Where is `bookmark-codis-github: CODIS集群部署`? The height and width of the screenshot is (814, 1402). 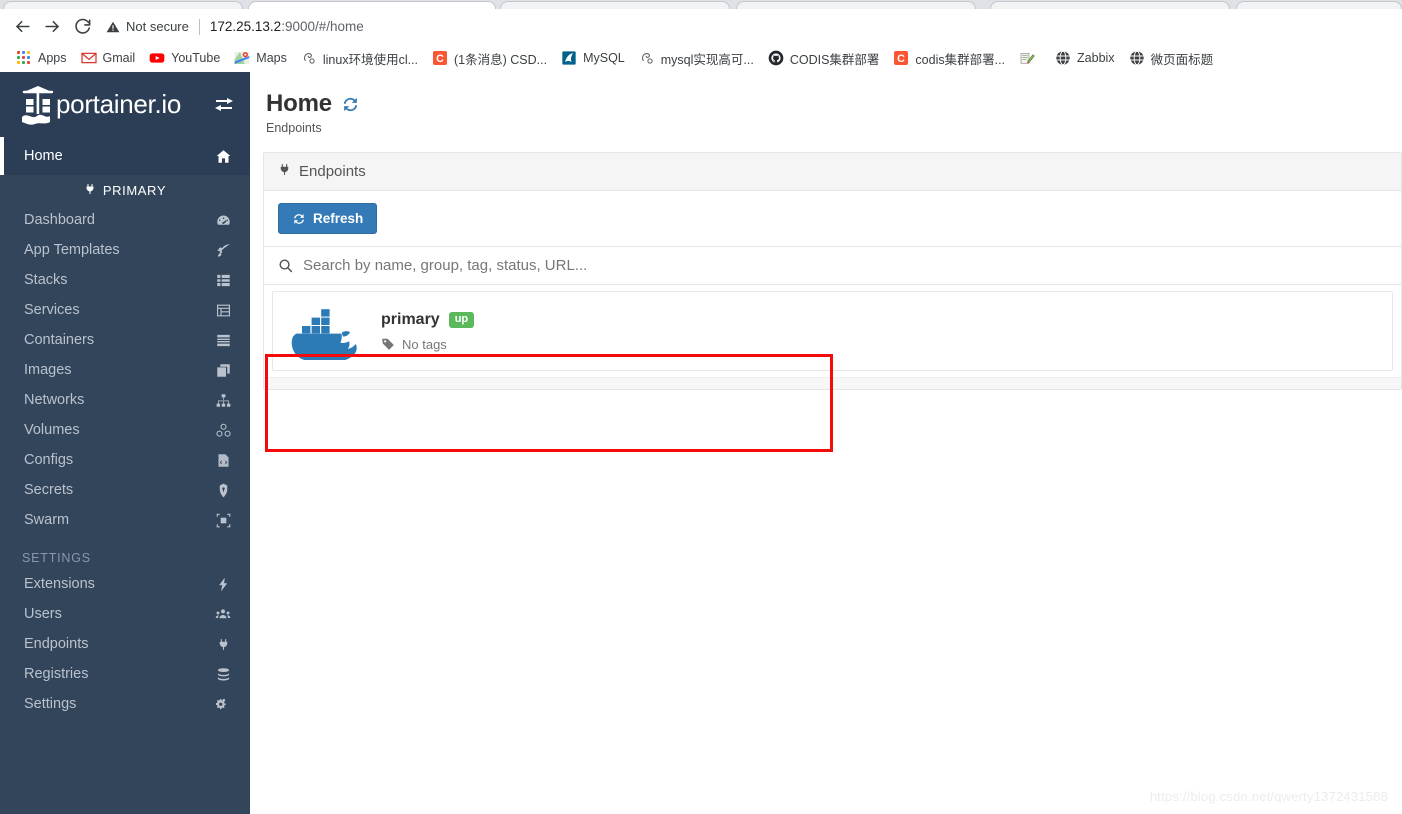
bookmark-codis-github: CODIS集群部署 is located at coordinates (824, 58).